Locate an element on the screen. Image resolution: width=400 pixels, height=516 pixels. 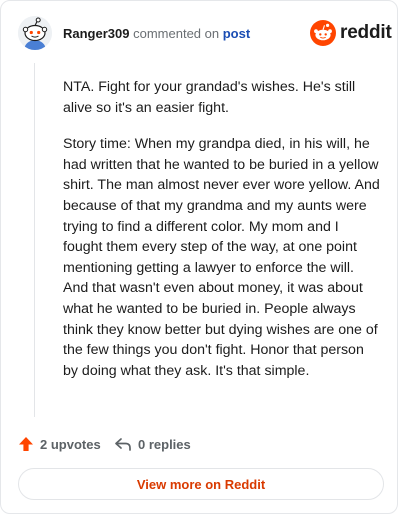
view-more-label: View more on Reddit is located at coordinates (201, 484).